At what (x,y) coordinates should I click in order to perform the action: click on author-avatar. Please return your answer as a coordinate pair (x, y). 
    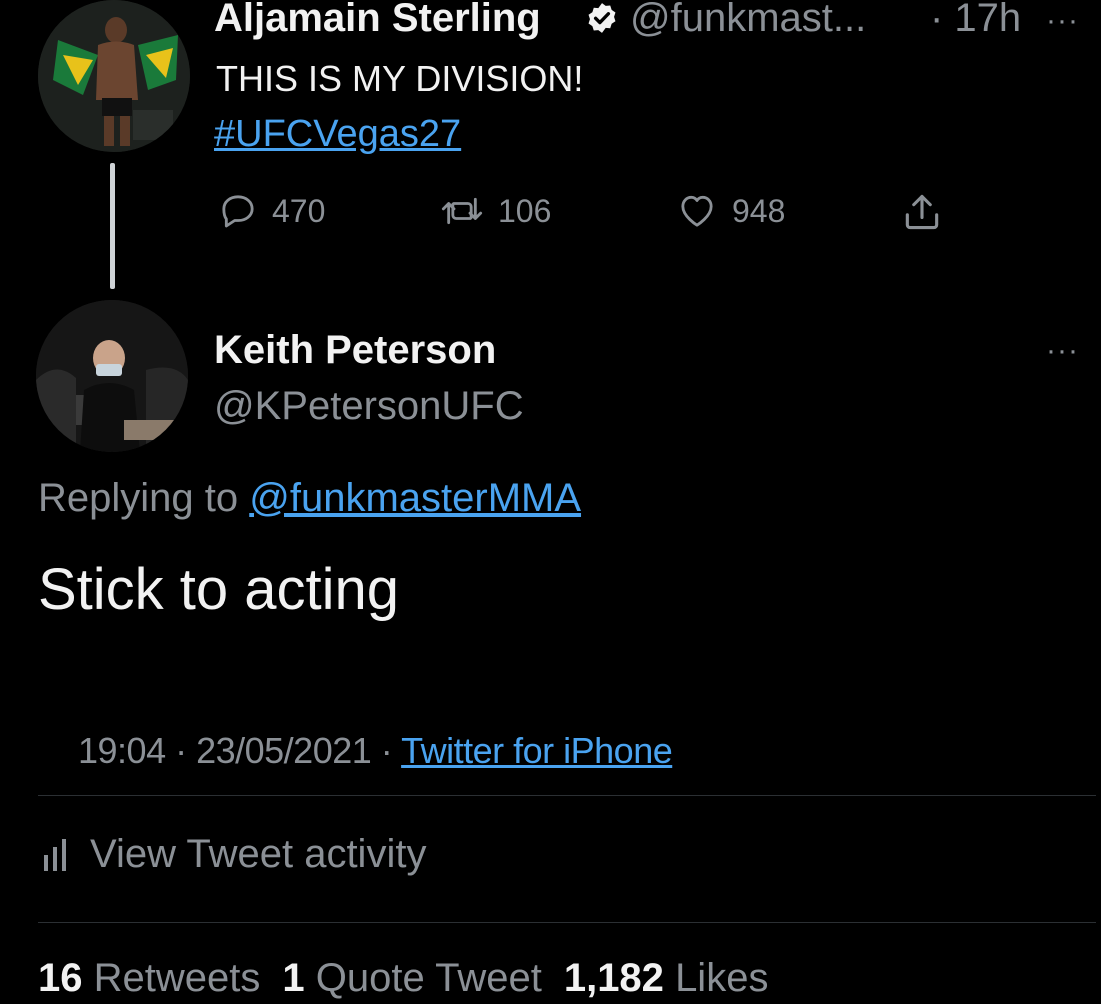
    Looking at the image, I should click on (112, 376).